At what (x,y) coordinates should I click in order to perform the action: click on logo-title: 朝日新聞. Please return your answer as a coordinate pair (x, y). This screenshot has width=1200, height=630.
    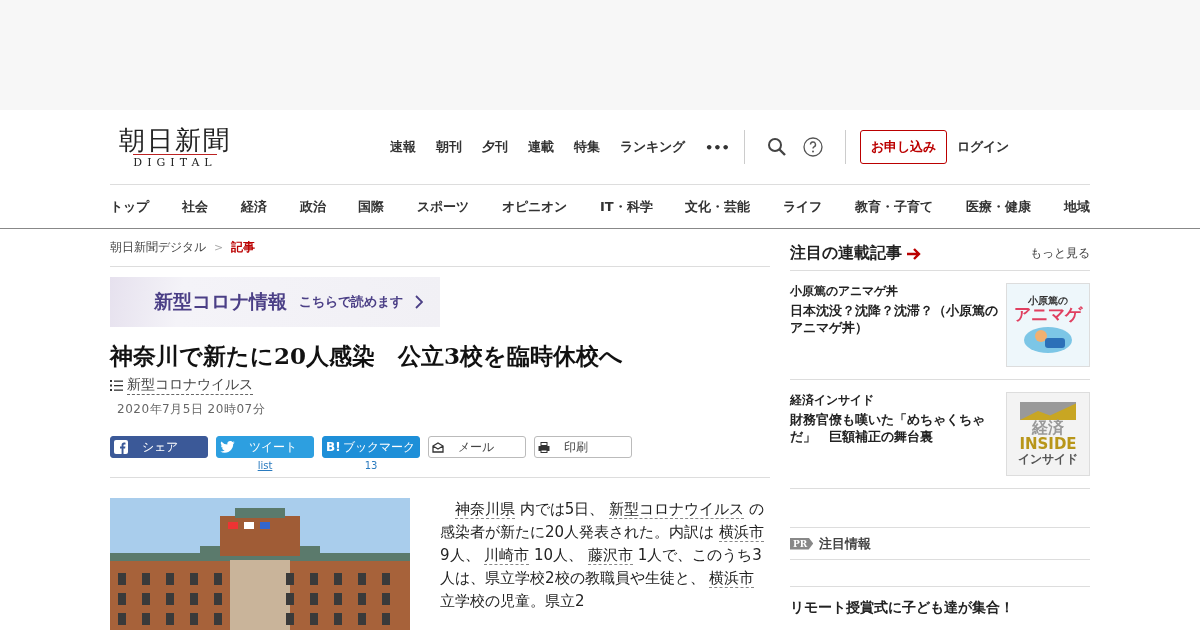
    Looking at the image, I should click on (175, 139).